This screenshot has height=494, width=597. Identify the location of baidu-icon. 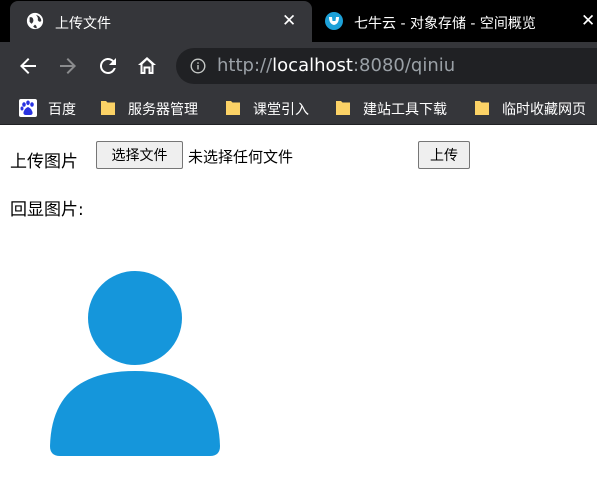
(28, 108).